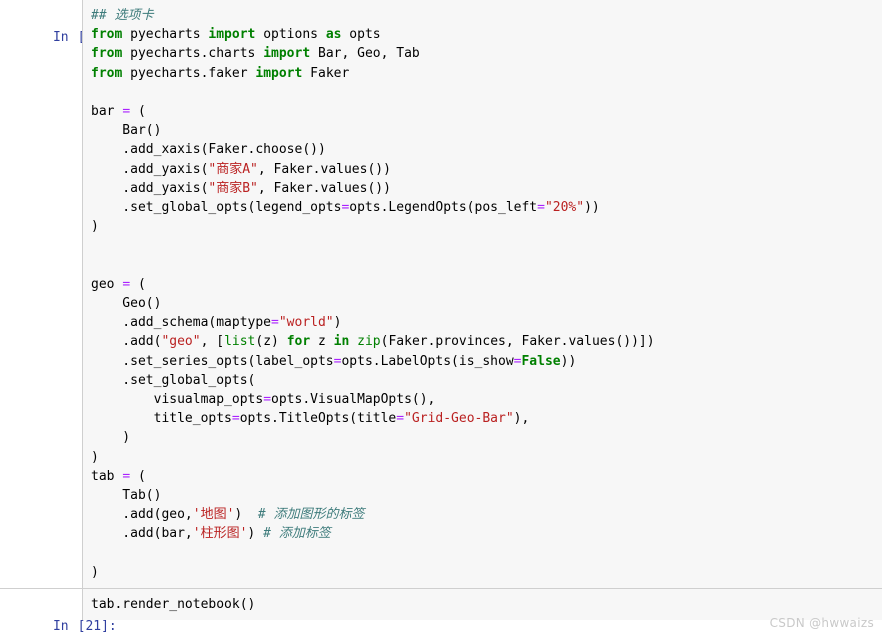 The image size is (882, 635). I want to click on code-input-area: tab.render_notebook(), so click(482, 605).